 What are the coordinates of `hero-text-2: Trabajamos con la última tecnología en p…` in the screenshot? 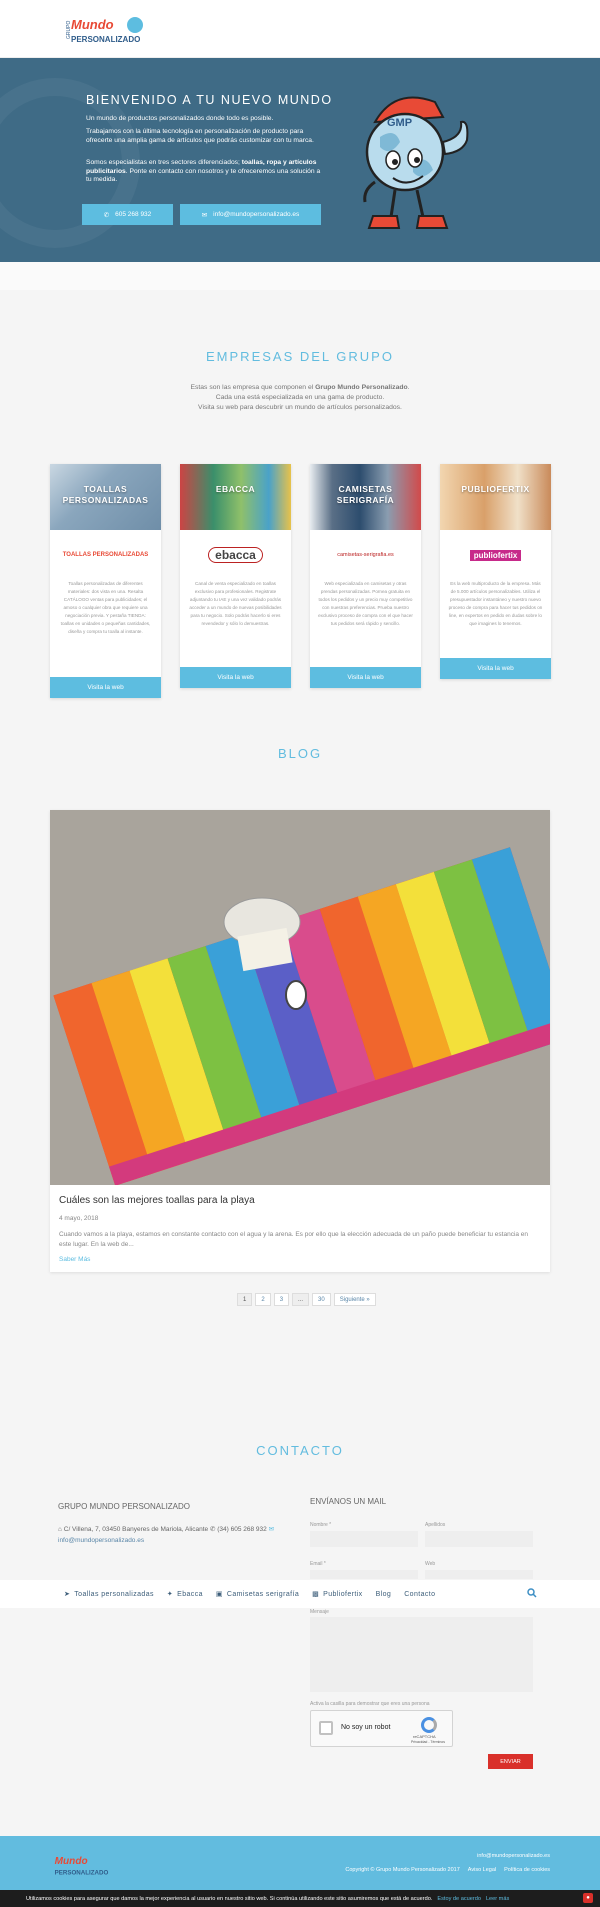 It's located at (200, 136).